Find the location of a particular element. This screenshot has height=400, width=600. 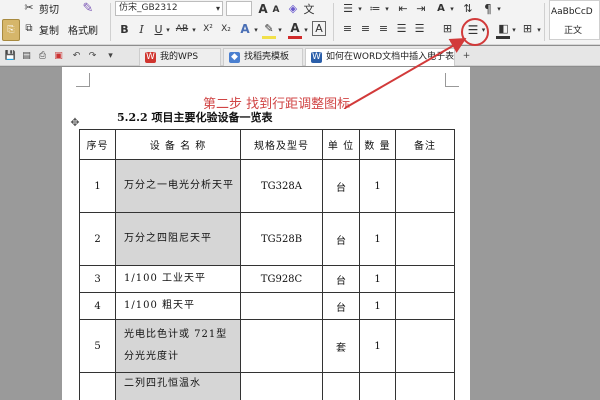

text-effect-icon: A is located at coordinates (245, 28).